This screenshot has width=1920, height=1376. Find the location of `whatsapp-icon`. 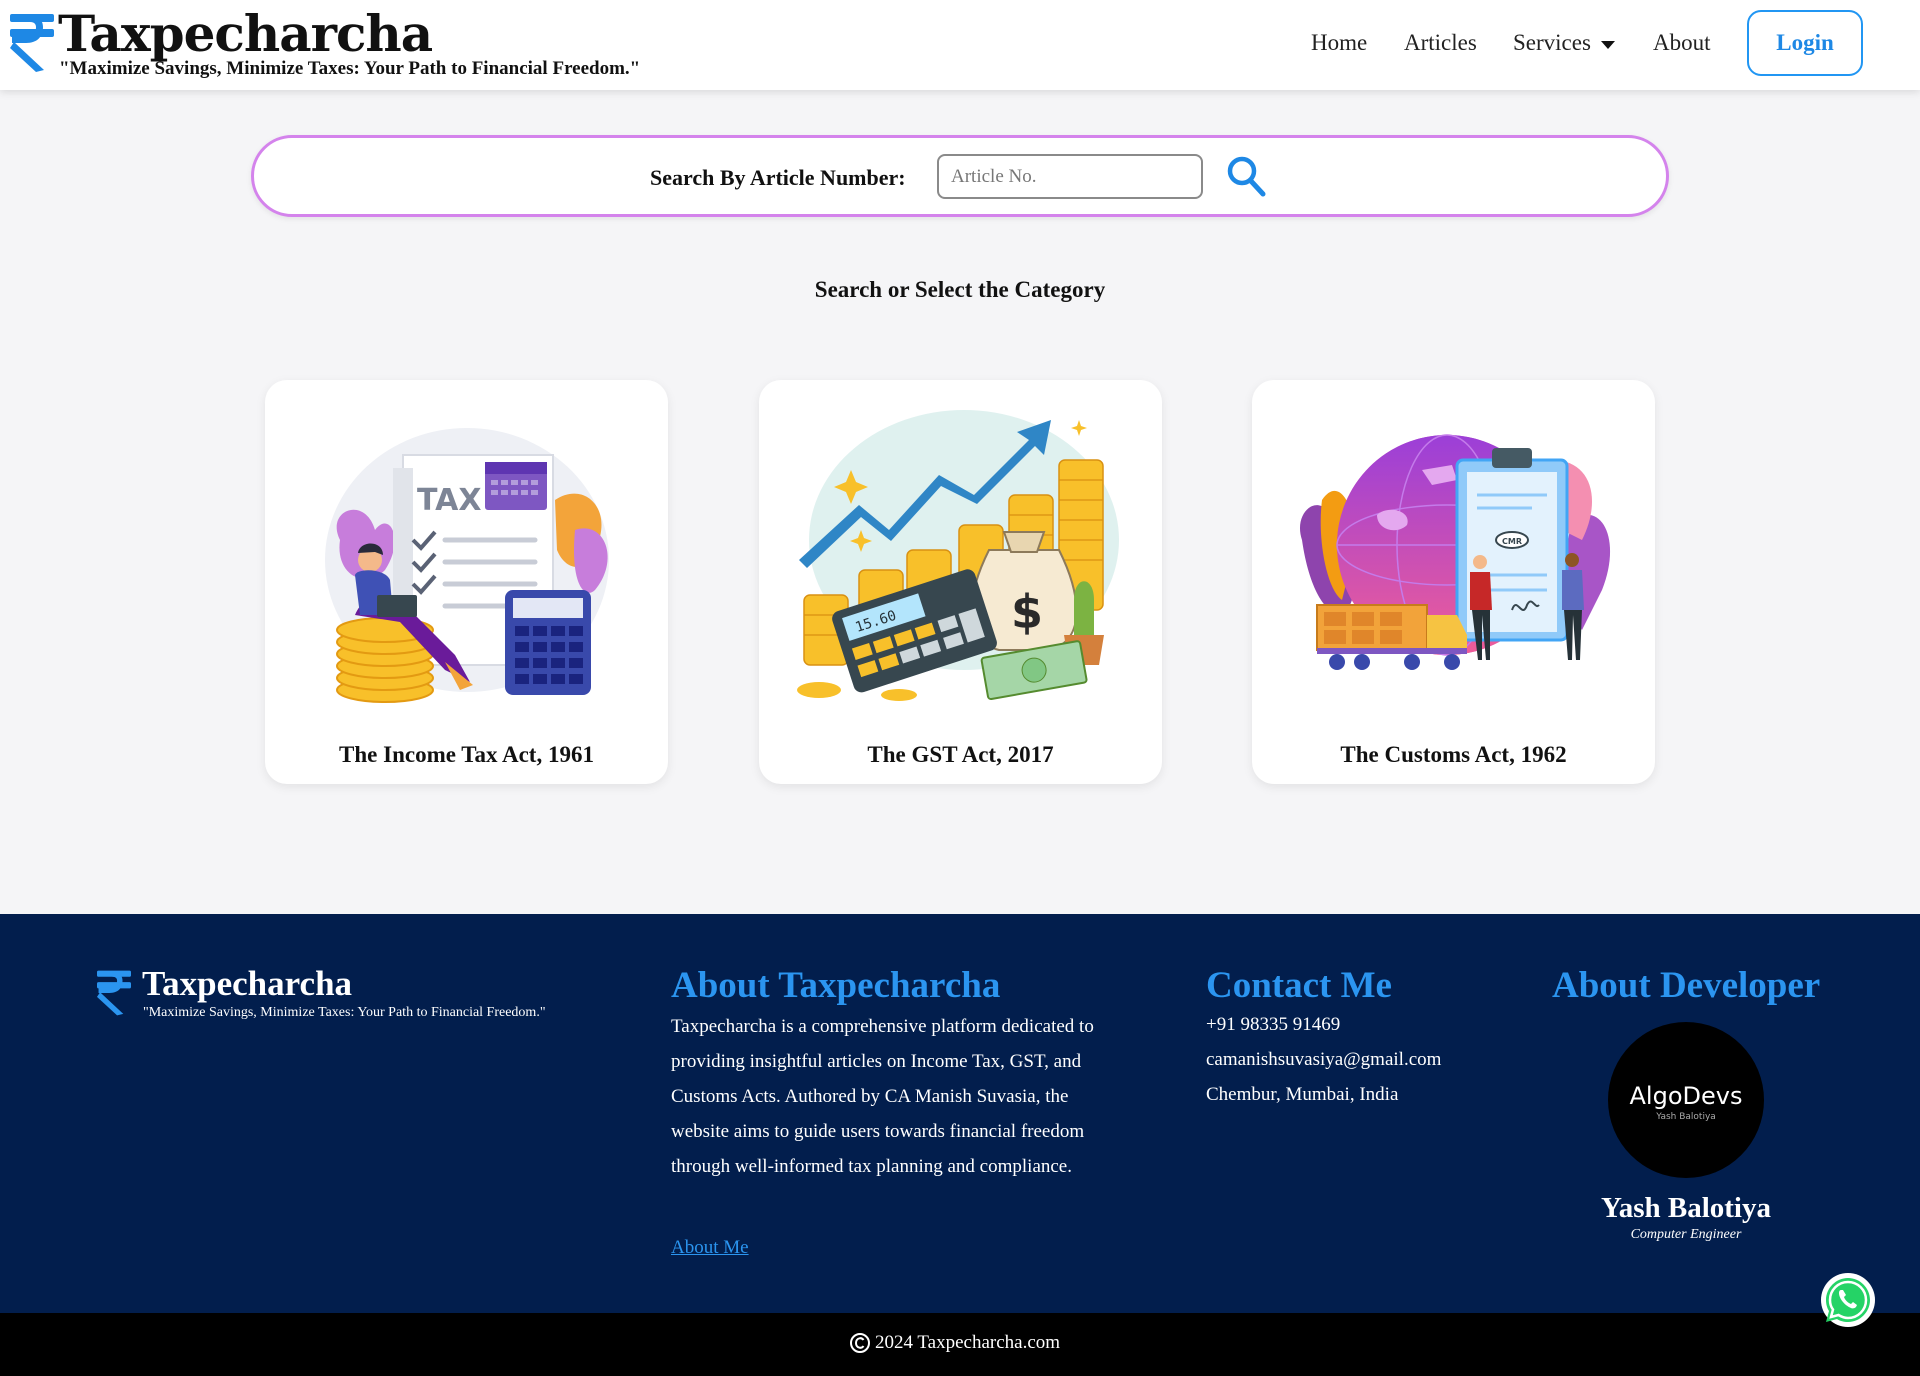

whatsapp-icon is located at coordinates (1848, 1300).